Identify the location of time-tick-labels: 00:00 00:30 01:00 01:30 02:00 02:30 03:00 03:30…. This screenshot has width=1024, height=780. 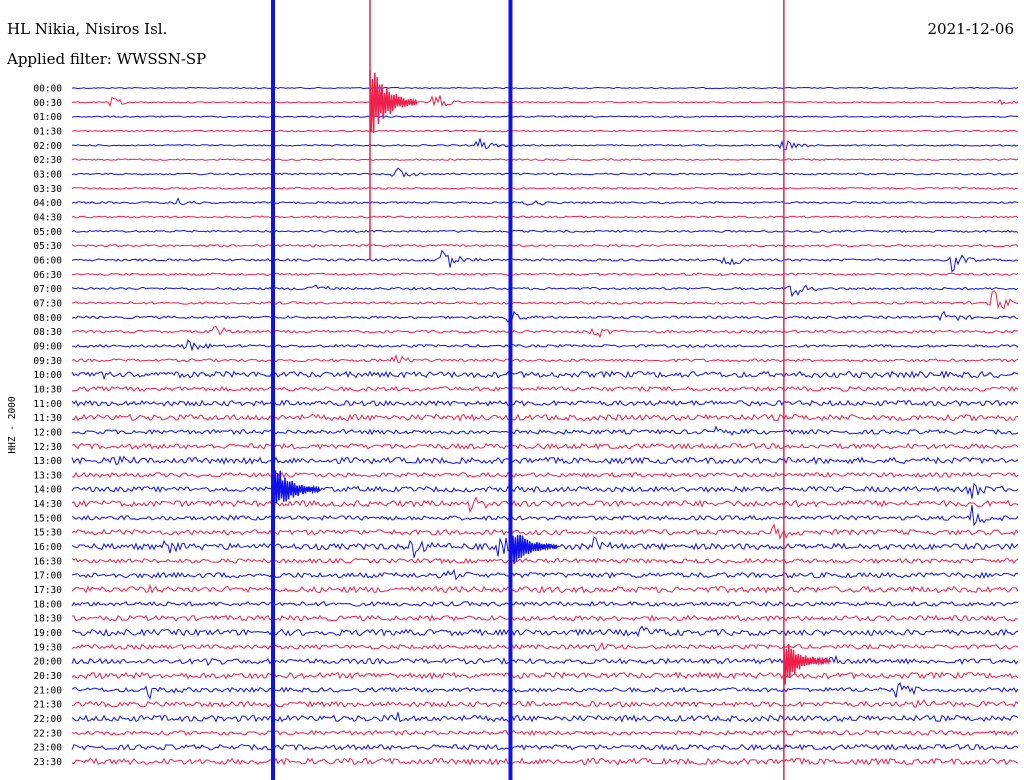
(47, 426).